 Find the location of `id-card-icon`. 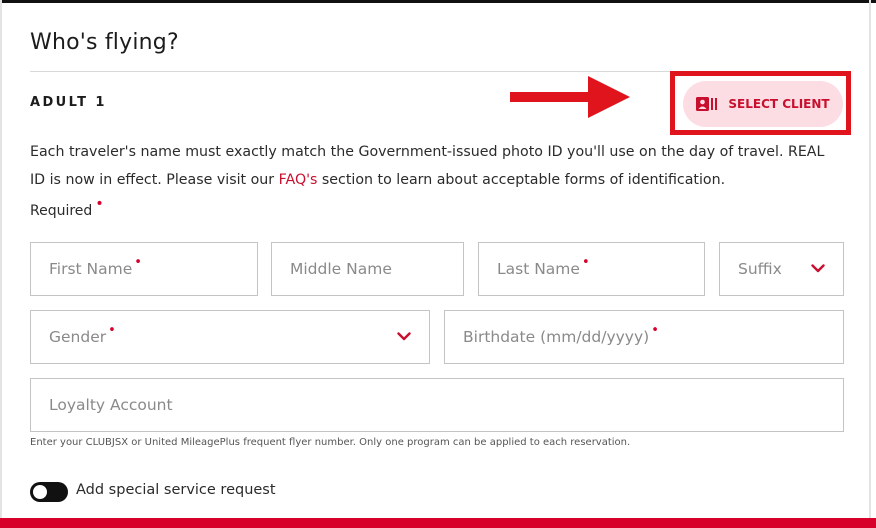

id-card-icon is located at coordinates (707, 104).